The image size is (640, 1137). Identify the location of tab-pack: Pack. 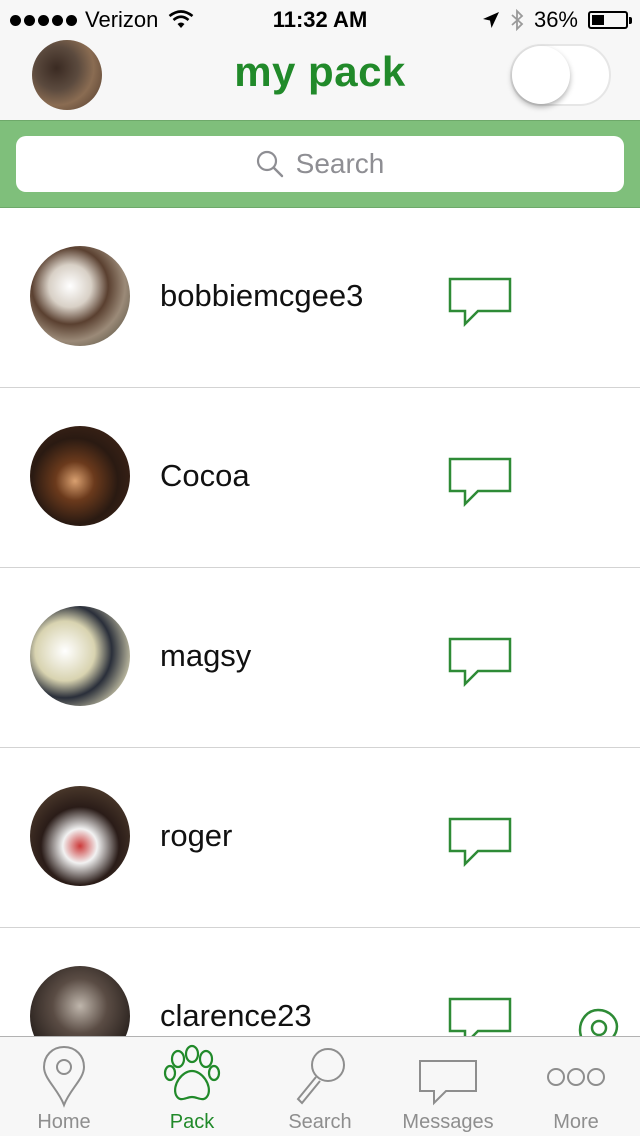
(192, 1087).